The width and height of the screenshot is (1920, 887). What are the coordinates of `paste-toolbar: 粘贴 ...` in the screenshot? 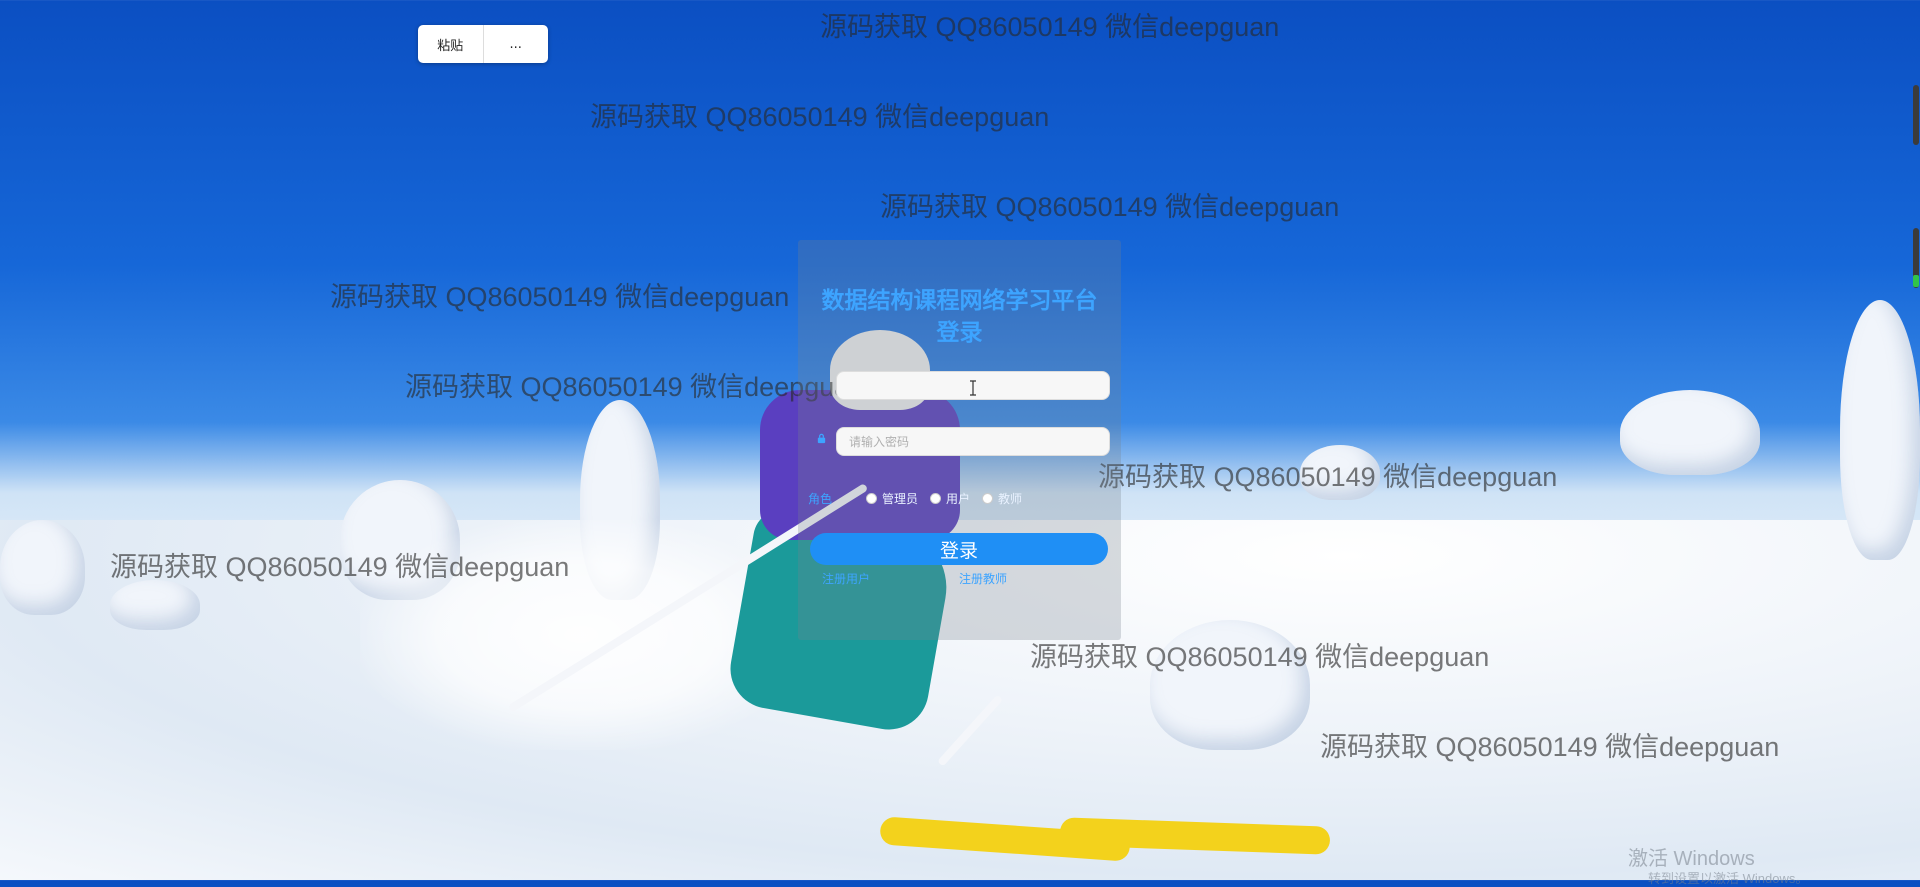 It's located at (483, 44).